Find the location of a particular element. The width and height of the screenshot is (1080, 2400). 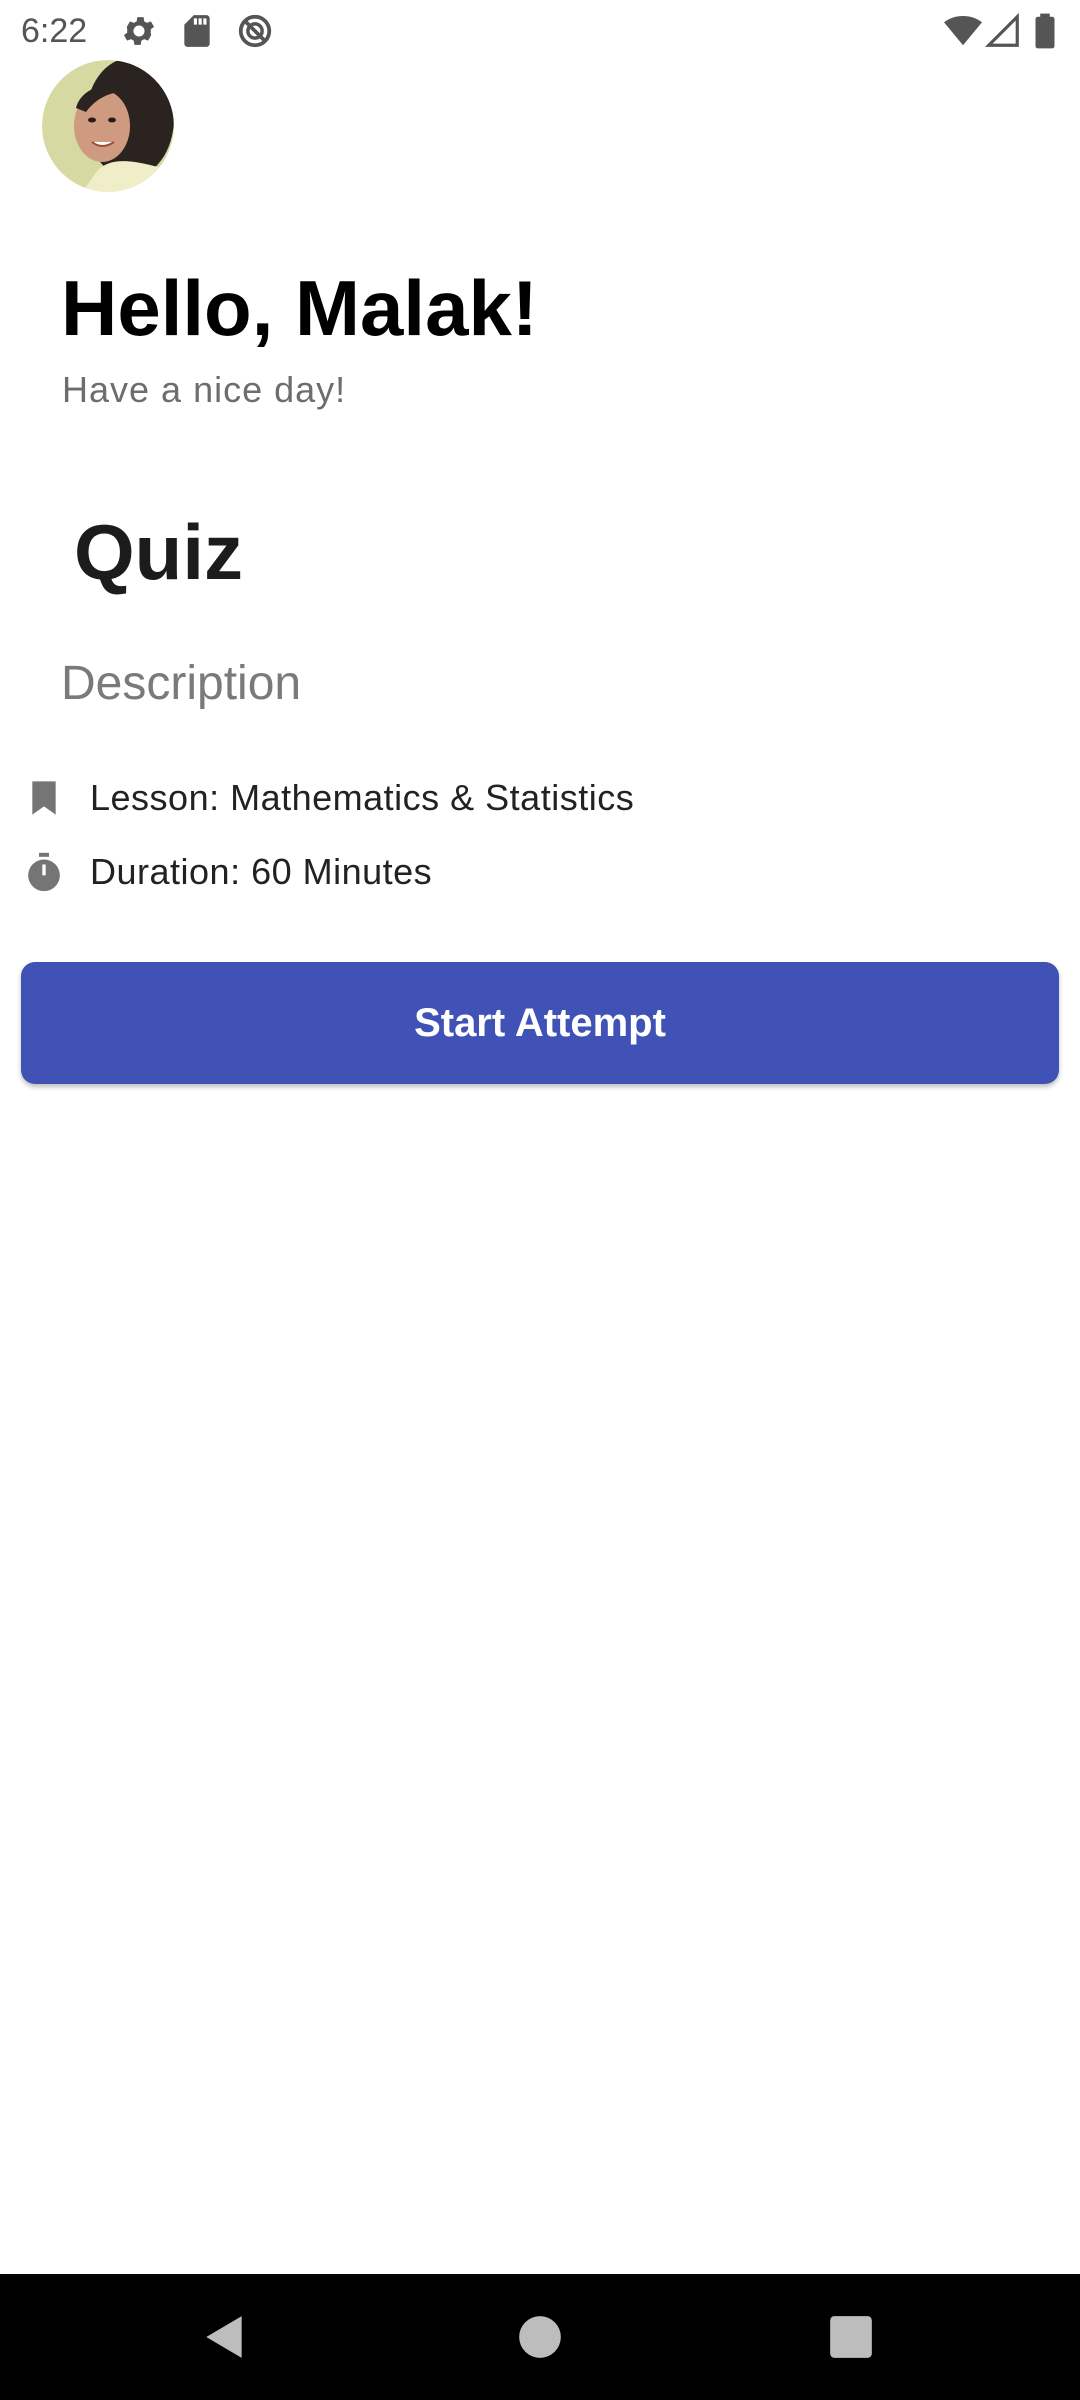

recents-icon is located at coordinates (851, 2337).